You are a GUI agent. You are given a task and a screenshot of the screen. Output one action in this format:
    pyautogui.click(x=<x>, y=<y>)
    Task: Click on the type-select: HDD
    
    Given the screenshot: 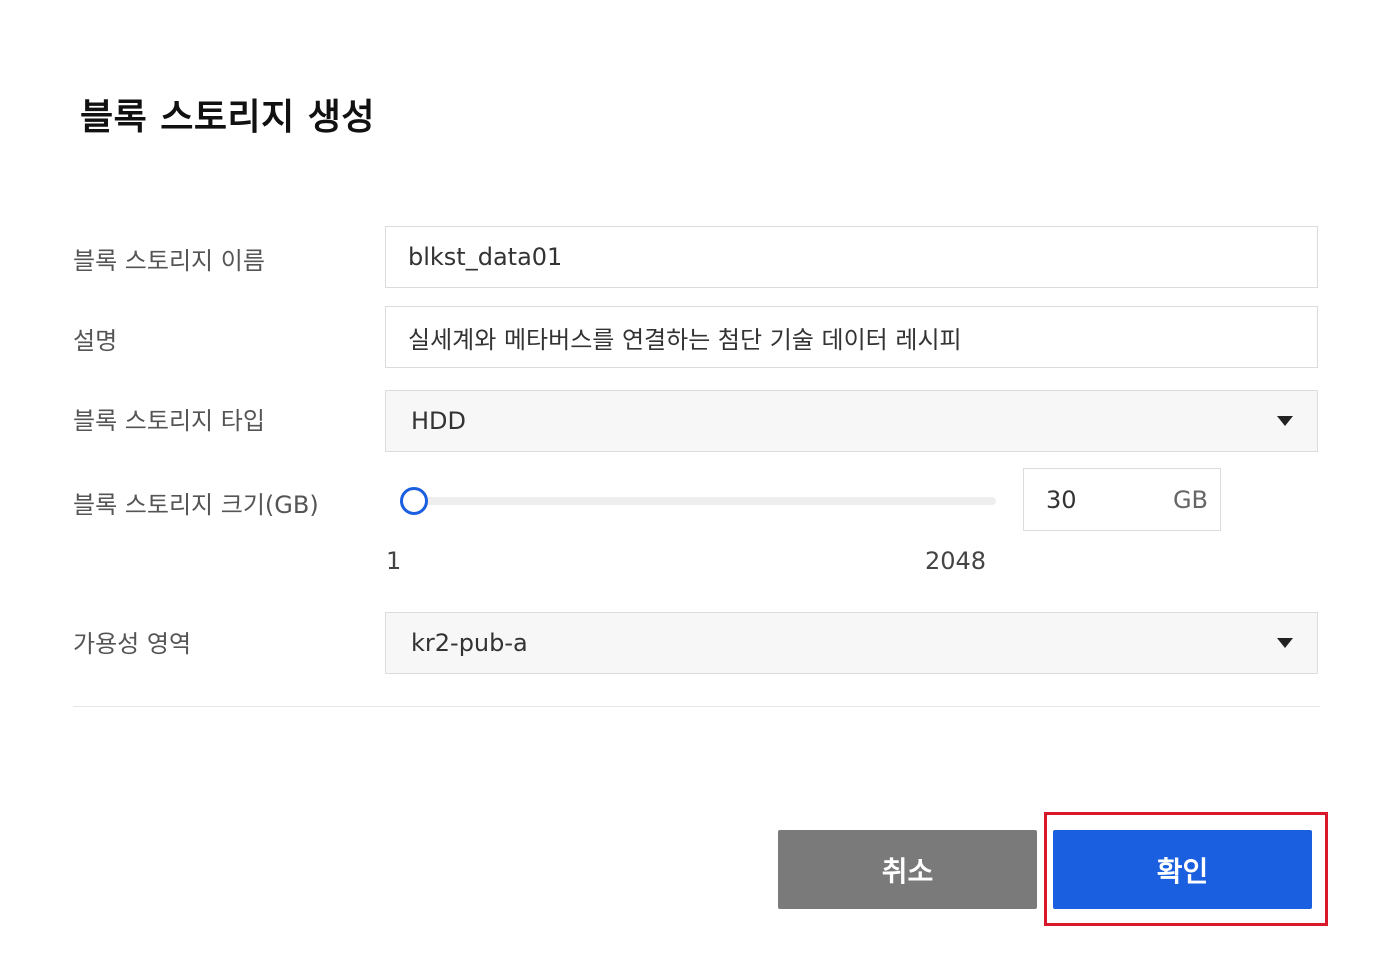 What is the action you would take?
    pyautogui.click(x=851, y=421)
    